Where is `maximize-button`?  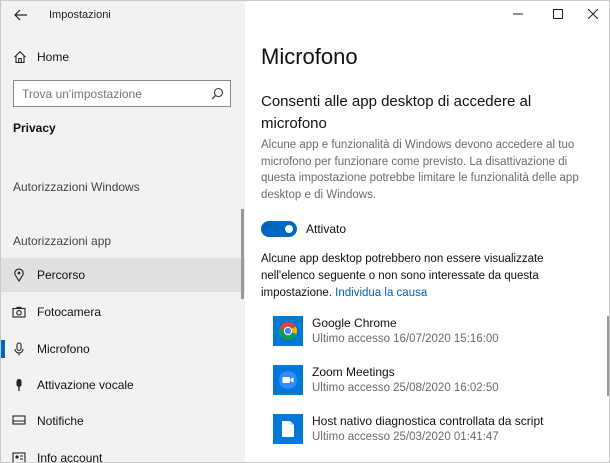
maximize-button is located at coordinates (558, 14).